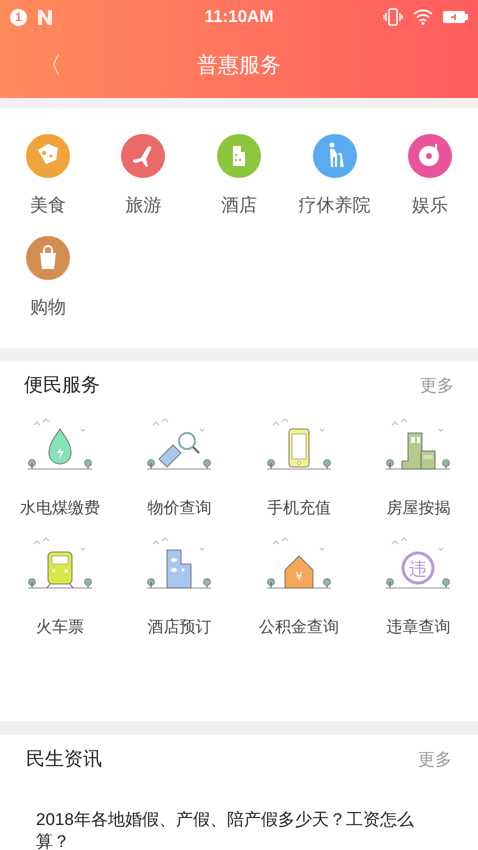 Image resolution: width=478 pixels, height=850 pixels. What do you see at coordinates (238, 205) in the screenshot?
I see `category-label: 酒店` at bounding box center [238, 205].